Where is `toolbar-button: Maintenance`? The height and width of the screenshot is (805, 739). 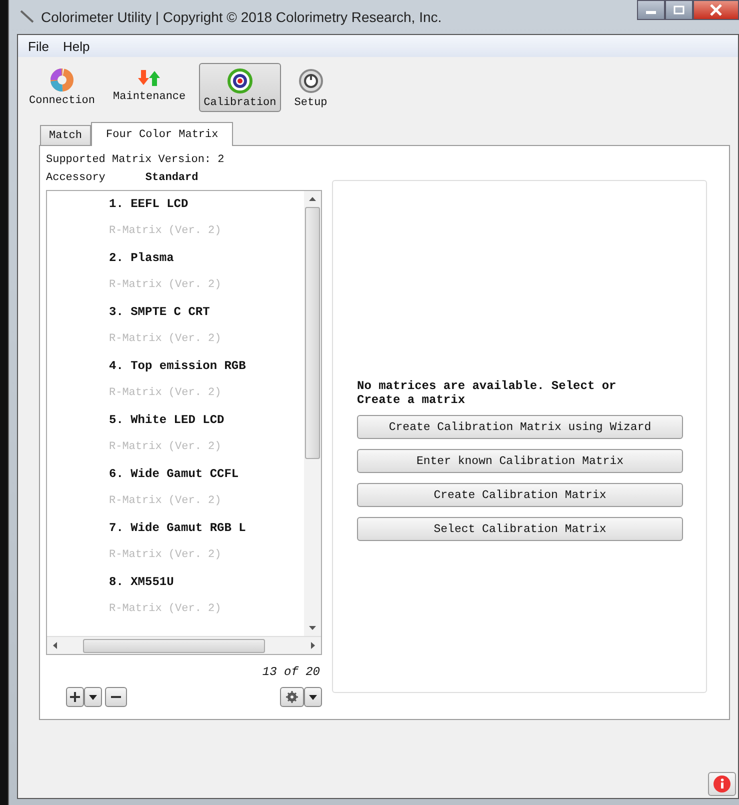
toolbar-button: Maintenance is located at coordinates (149, 87).